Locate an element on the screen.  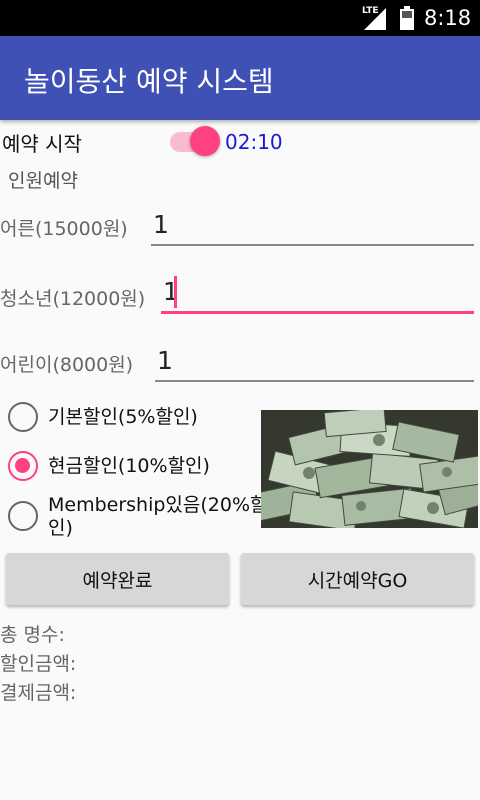
text-caret is located at coordinates (175, 292).